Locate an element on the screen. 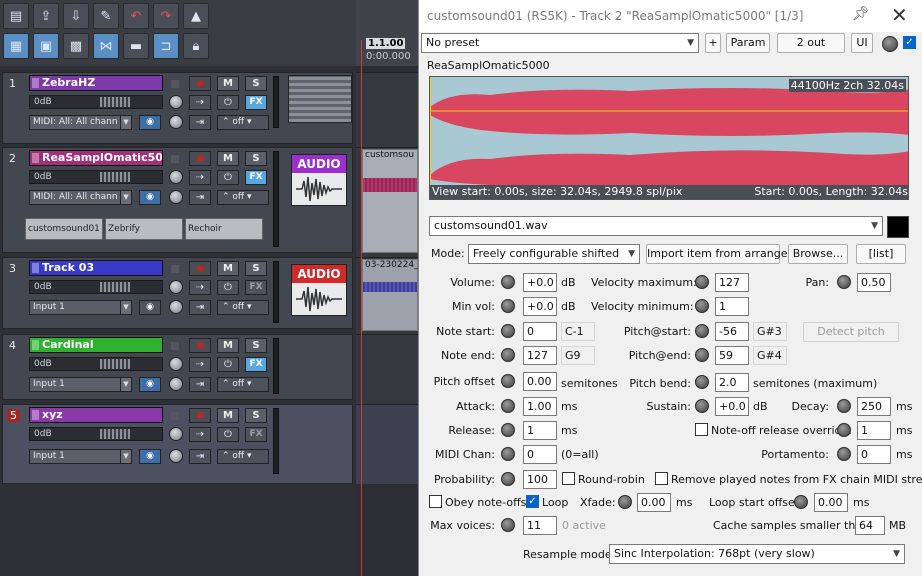 Image resolution: width=922 pixels, height=576 pixels. note-off-knob is located at coordinates (844, 430).